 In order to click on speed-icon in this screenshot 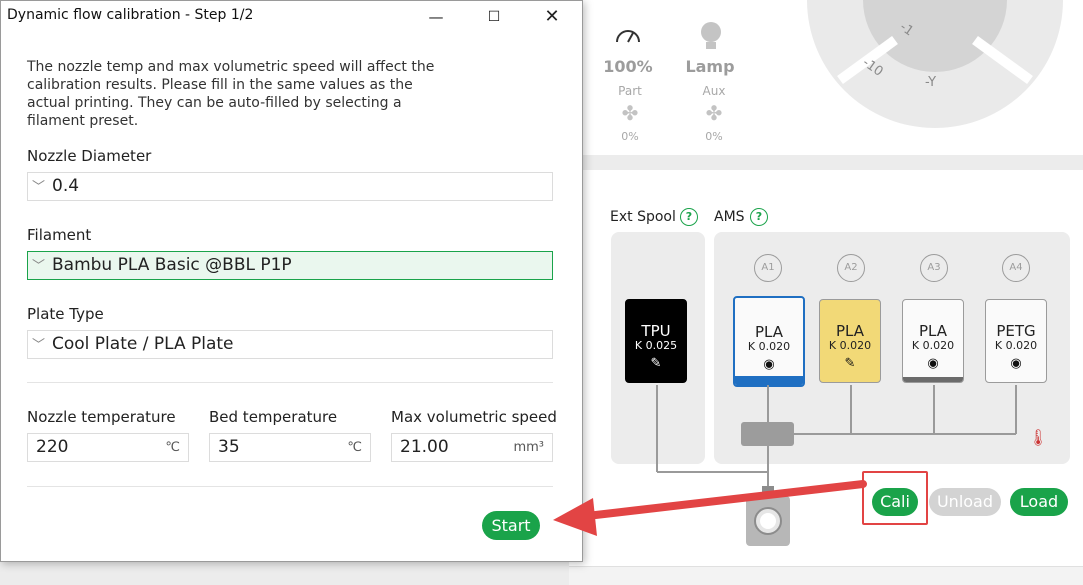, I will do `click(628, 34)`.